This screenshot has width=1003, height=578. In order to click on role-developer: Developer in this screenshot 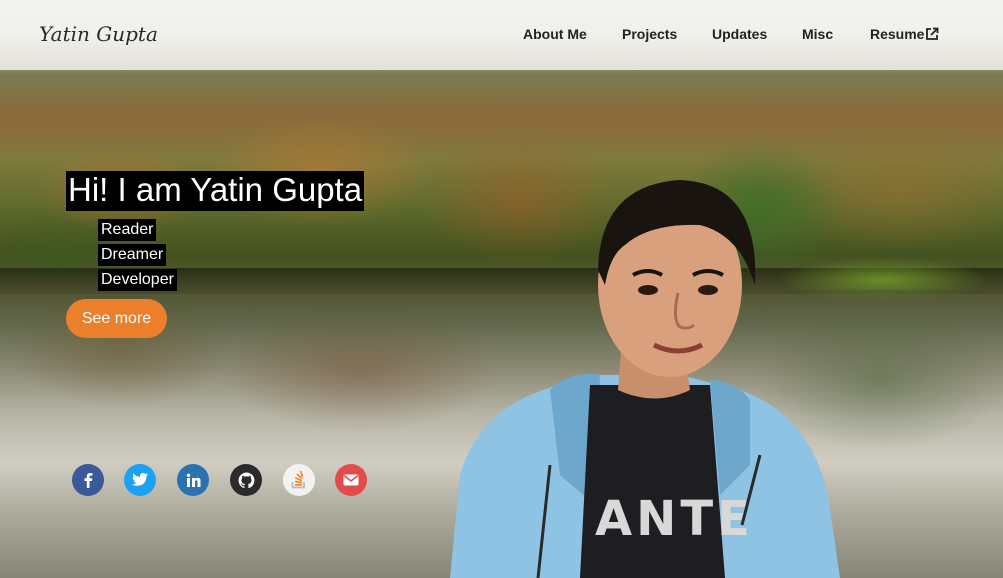, I will do `click(137, 280)`.